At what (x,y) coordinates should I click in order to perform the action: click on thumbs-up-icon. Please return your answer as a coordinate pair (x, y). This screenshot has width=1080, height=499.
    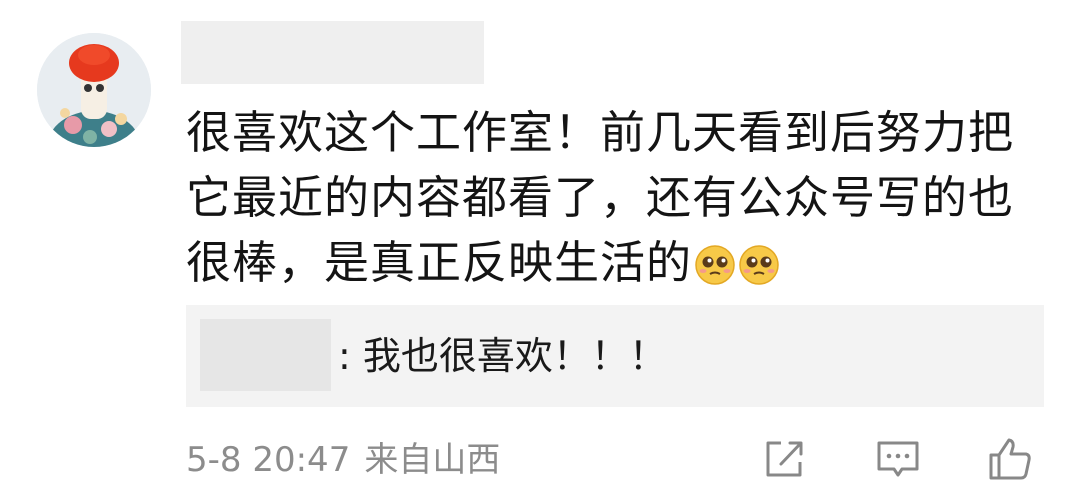
    Looking at the image, I should click on (1010, 459).